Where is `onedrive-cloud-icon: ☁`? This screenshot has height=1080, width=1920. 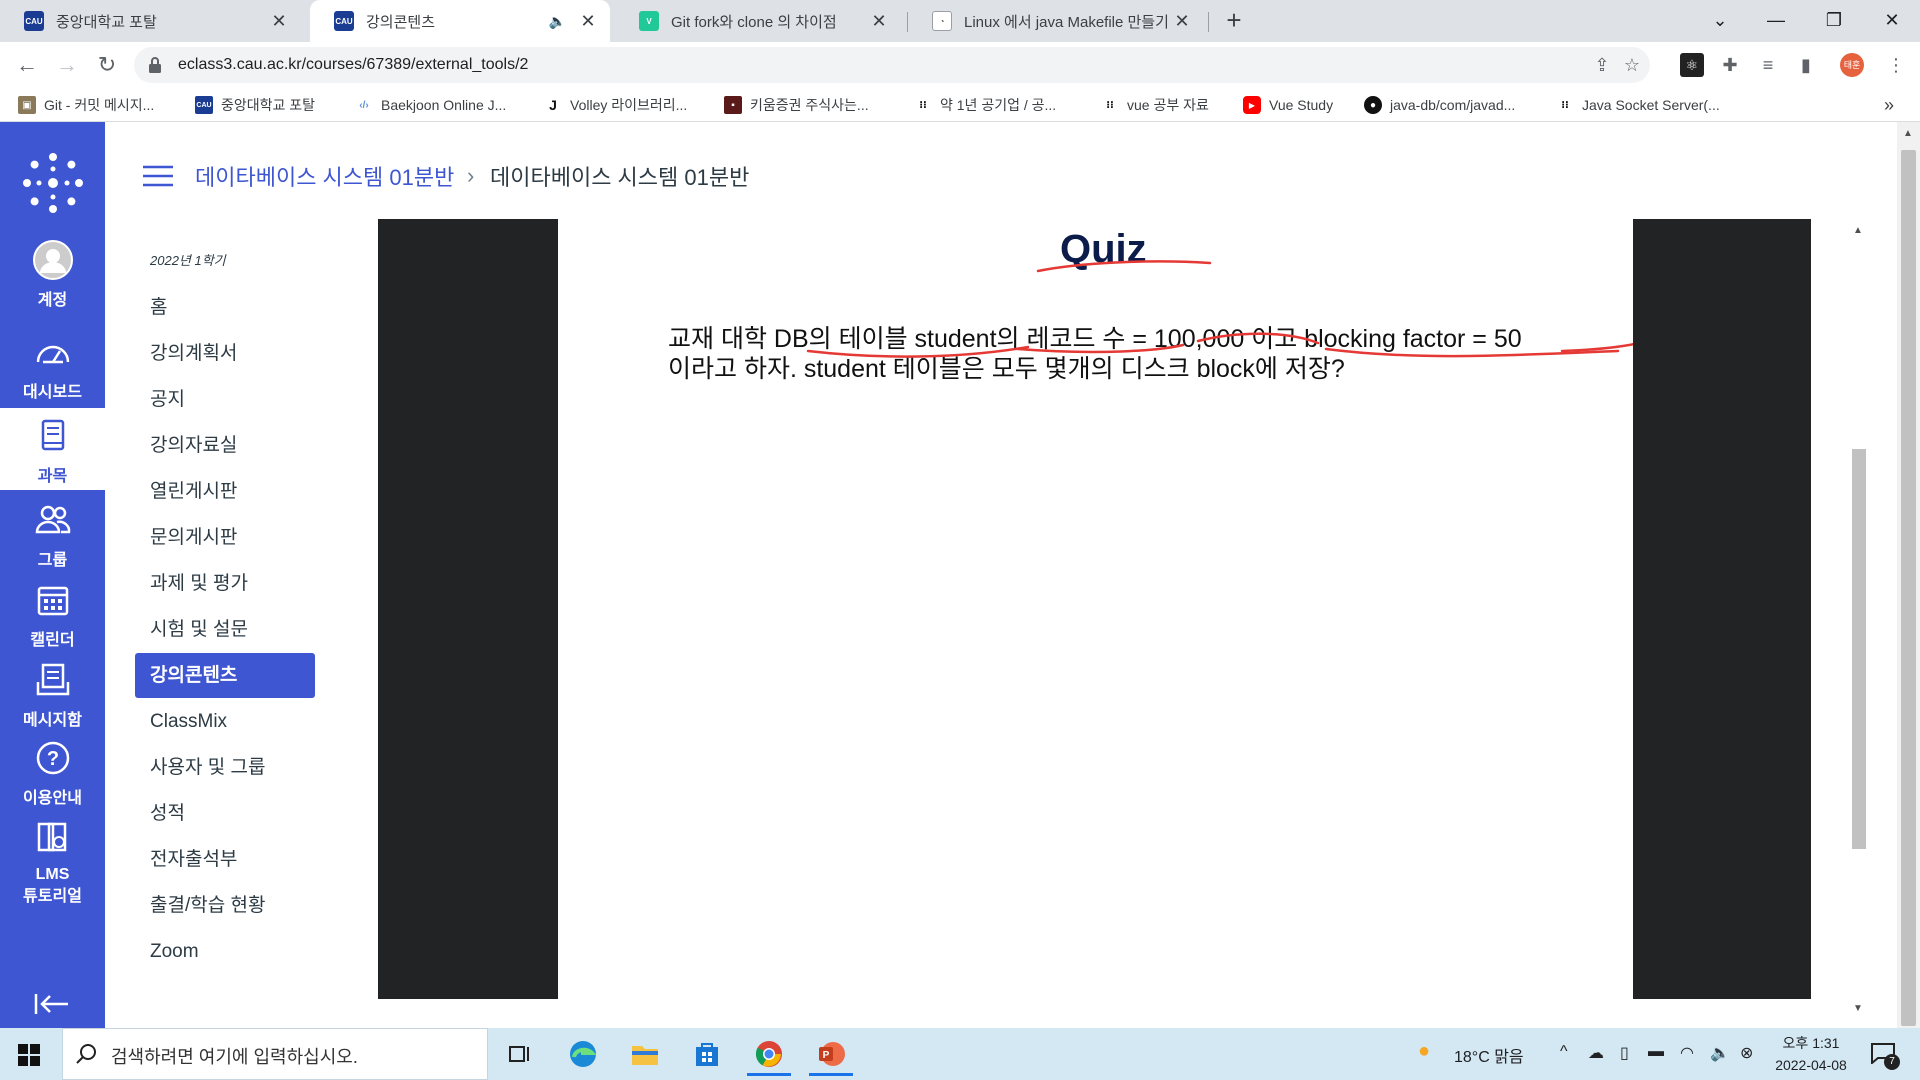
onedrive-cloud-icon: ☁ is located at coordinates (1596, 1053).